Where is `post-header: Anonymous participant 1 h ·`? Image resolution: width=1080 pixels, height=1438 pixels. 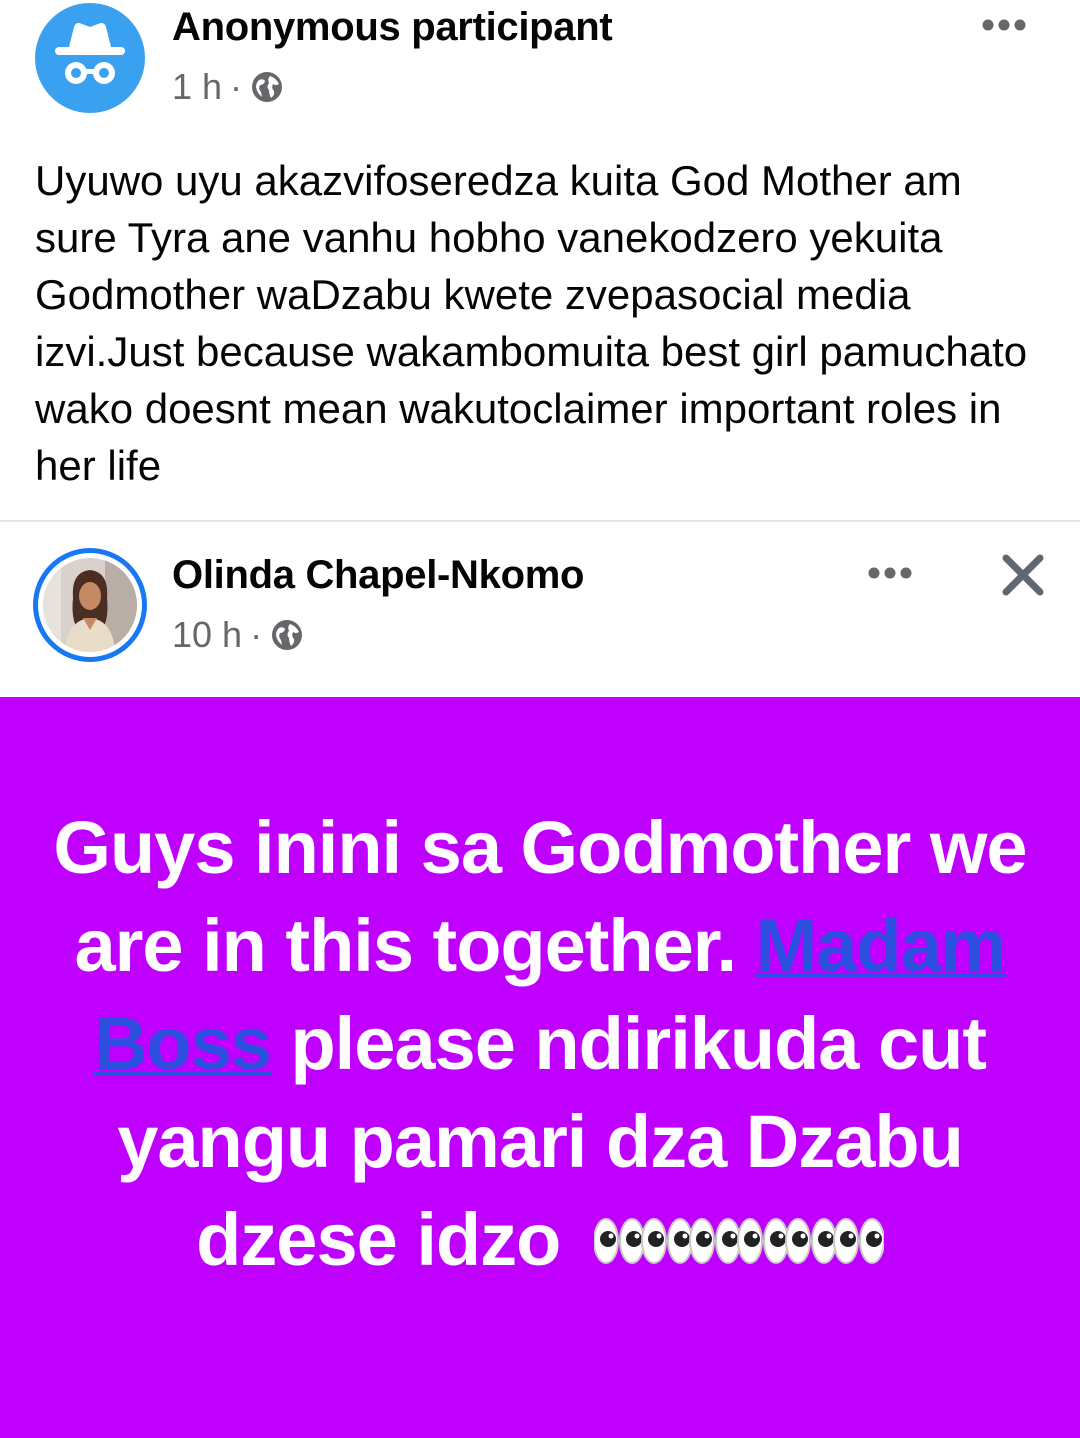 post-header: Anonymous participant 1 h · is located at coordinates (540, 65).